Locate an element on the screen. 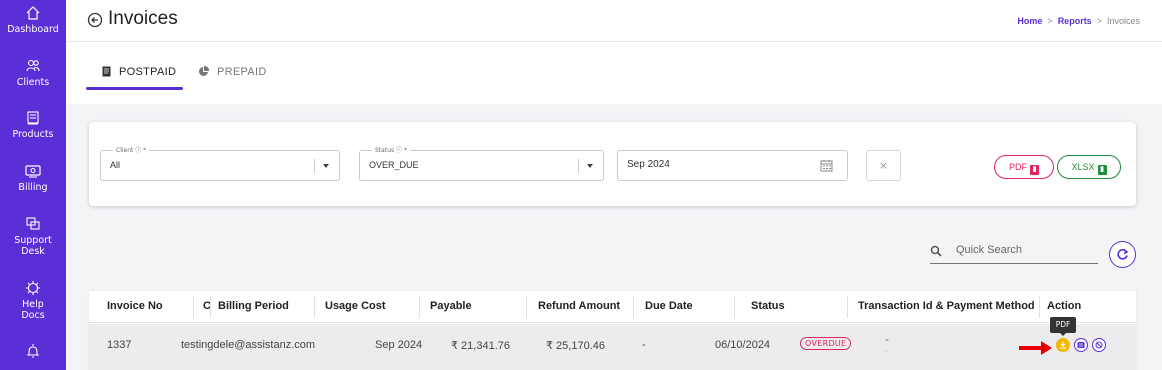 This screenshot has height=370, width=1162. column-header-action: Action is located at coordinates (1064, 306).